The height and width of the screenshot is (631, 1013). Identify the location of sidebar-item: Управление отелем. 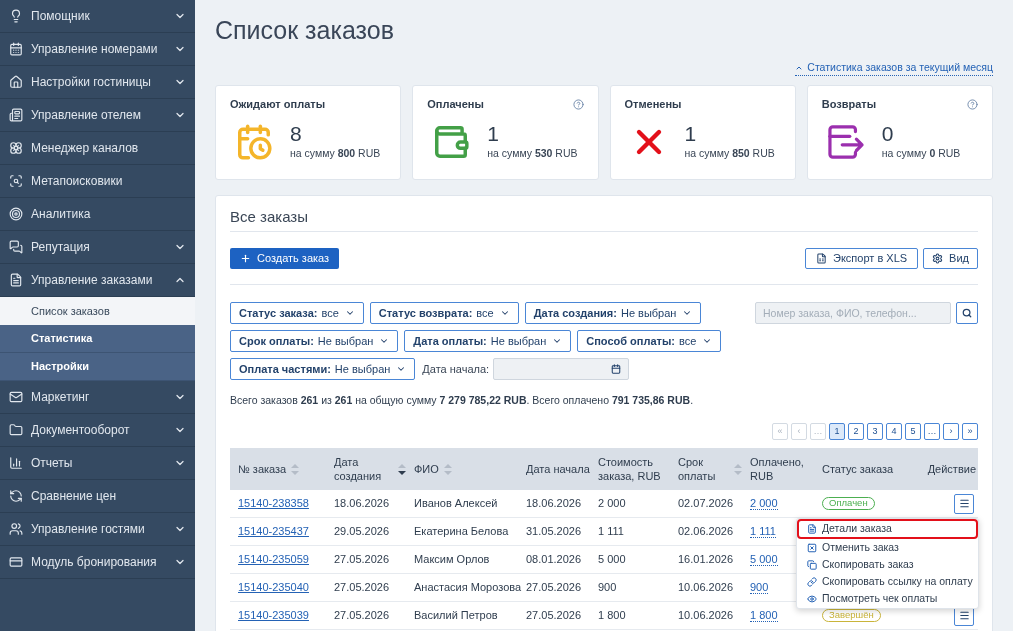
(97, 115).